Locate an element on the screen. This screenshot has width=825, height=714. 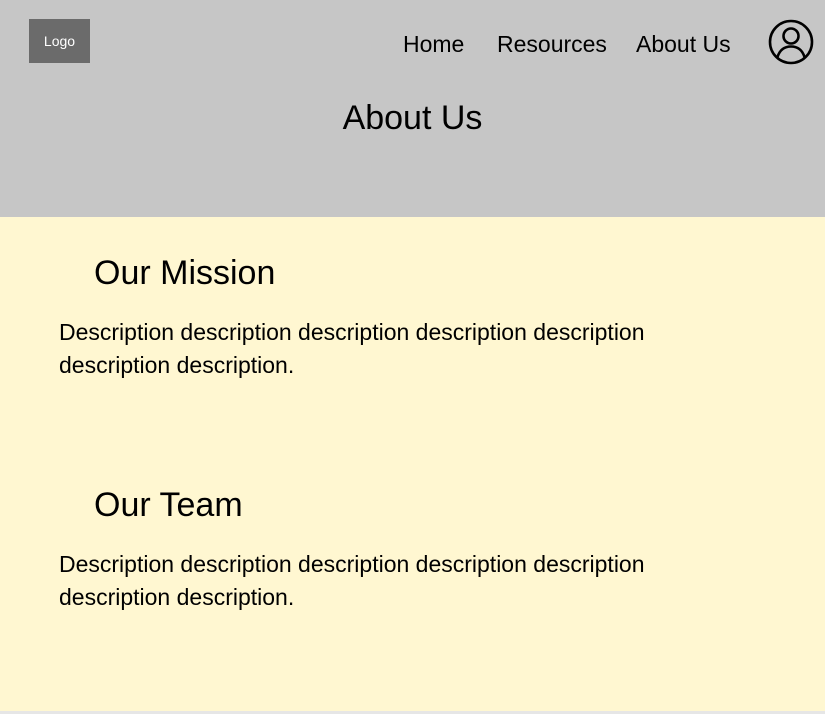
team-heading: Our Team is located at coordinates (168, 505).